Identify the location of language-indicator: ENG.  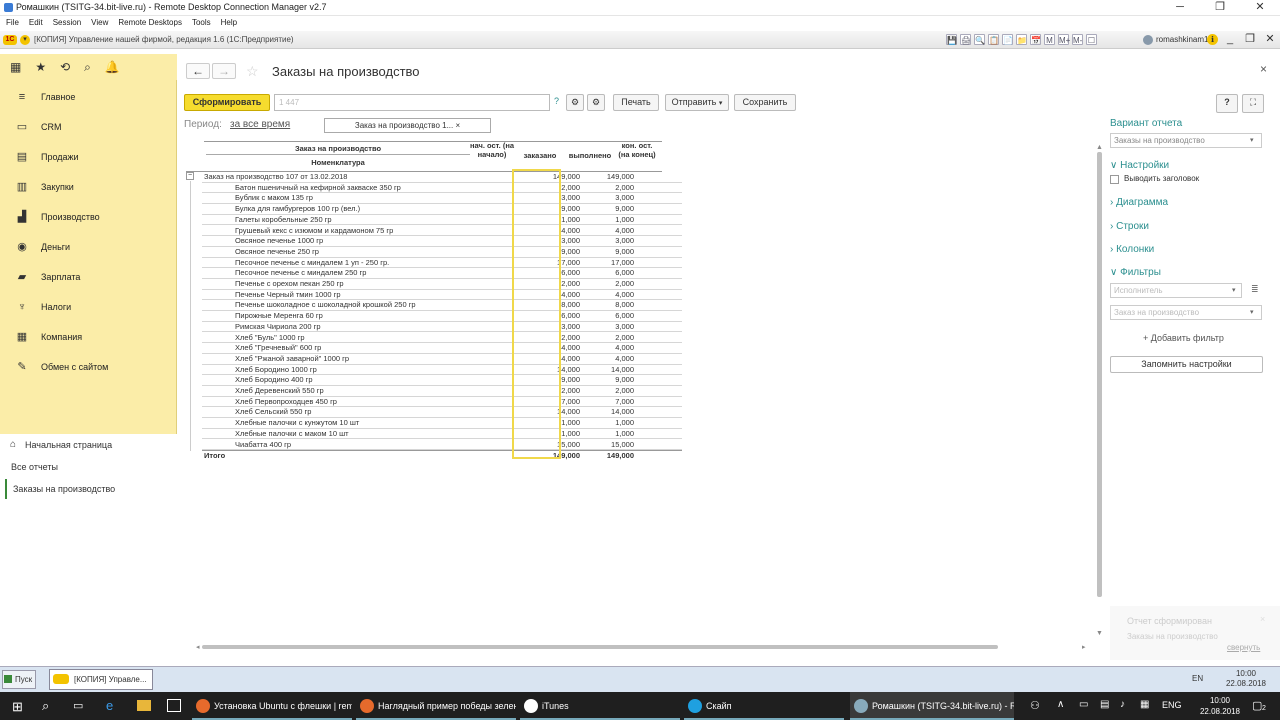
(1172, 705).